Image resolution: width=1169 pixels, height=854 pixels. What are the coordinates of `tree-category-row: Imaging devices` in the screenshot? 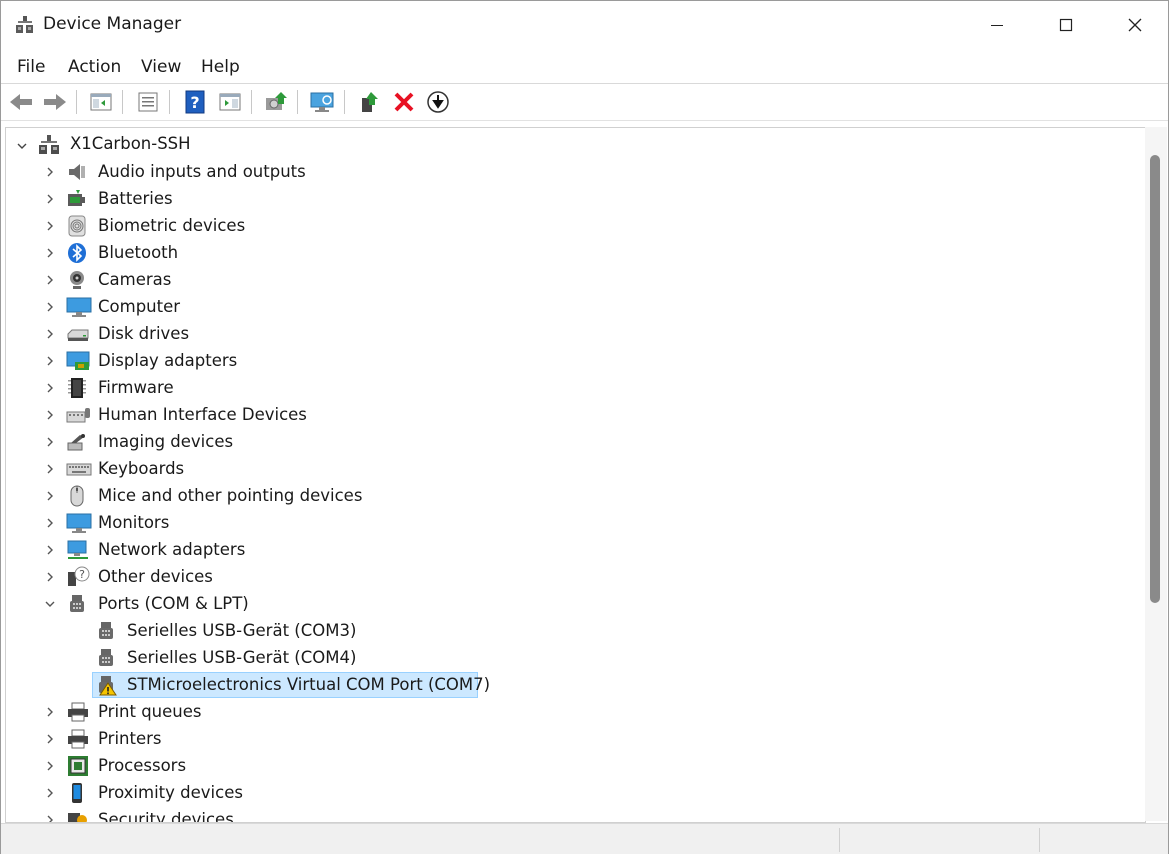 It's located at (556, 442).